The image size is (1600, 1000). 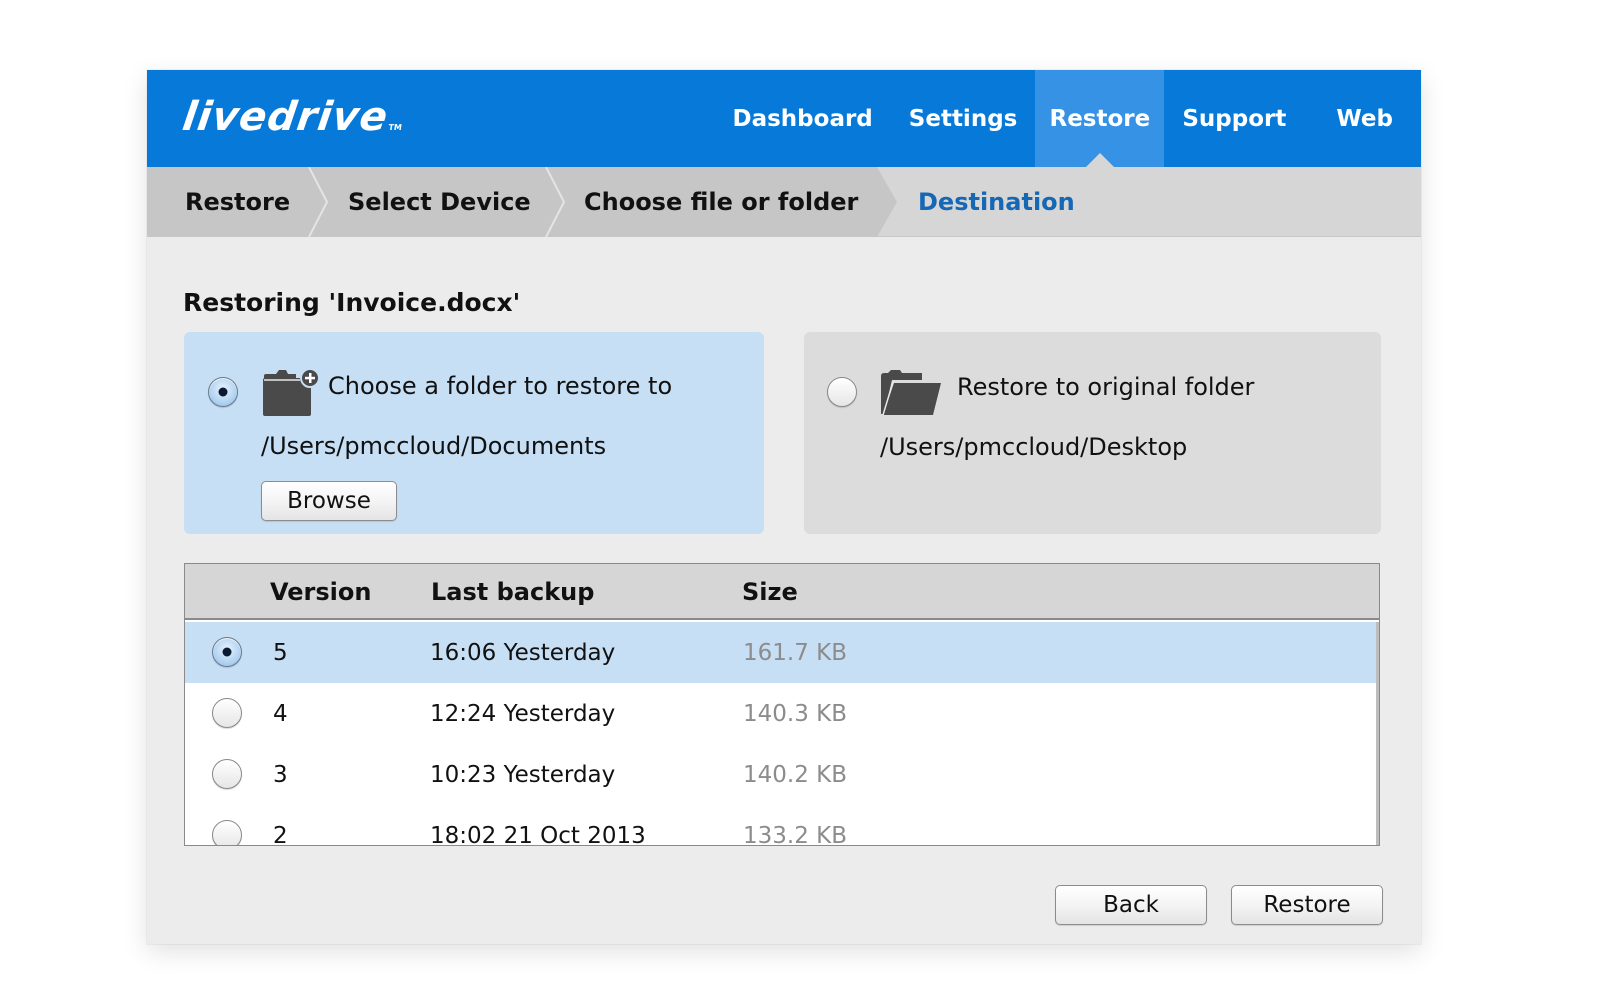 I want to click on table-row: 5 16:06 Yesterday 161.7 KB, so click(x=782, y=652).